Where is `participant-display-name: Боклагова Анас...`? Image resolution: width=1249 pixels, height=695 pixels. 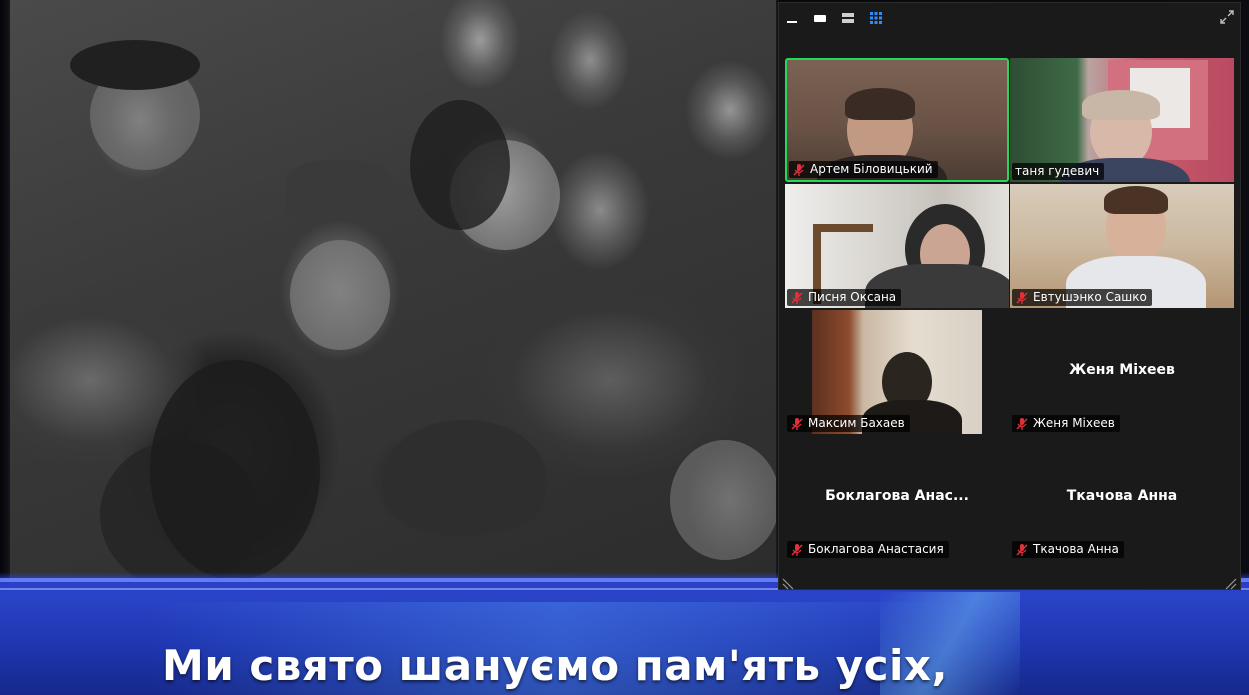
participant-display-name: Боклагова Анас... is located at coordinates (897, 496).